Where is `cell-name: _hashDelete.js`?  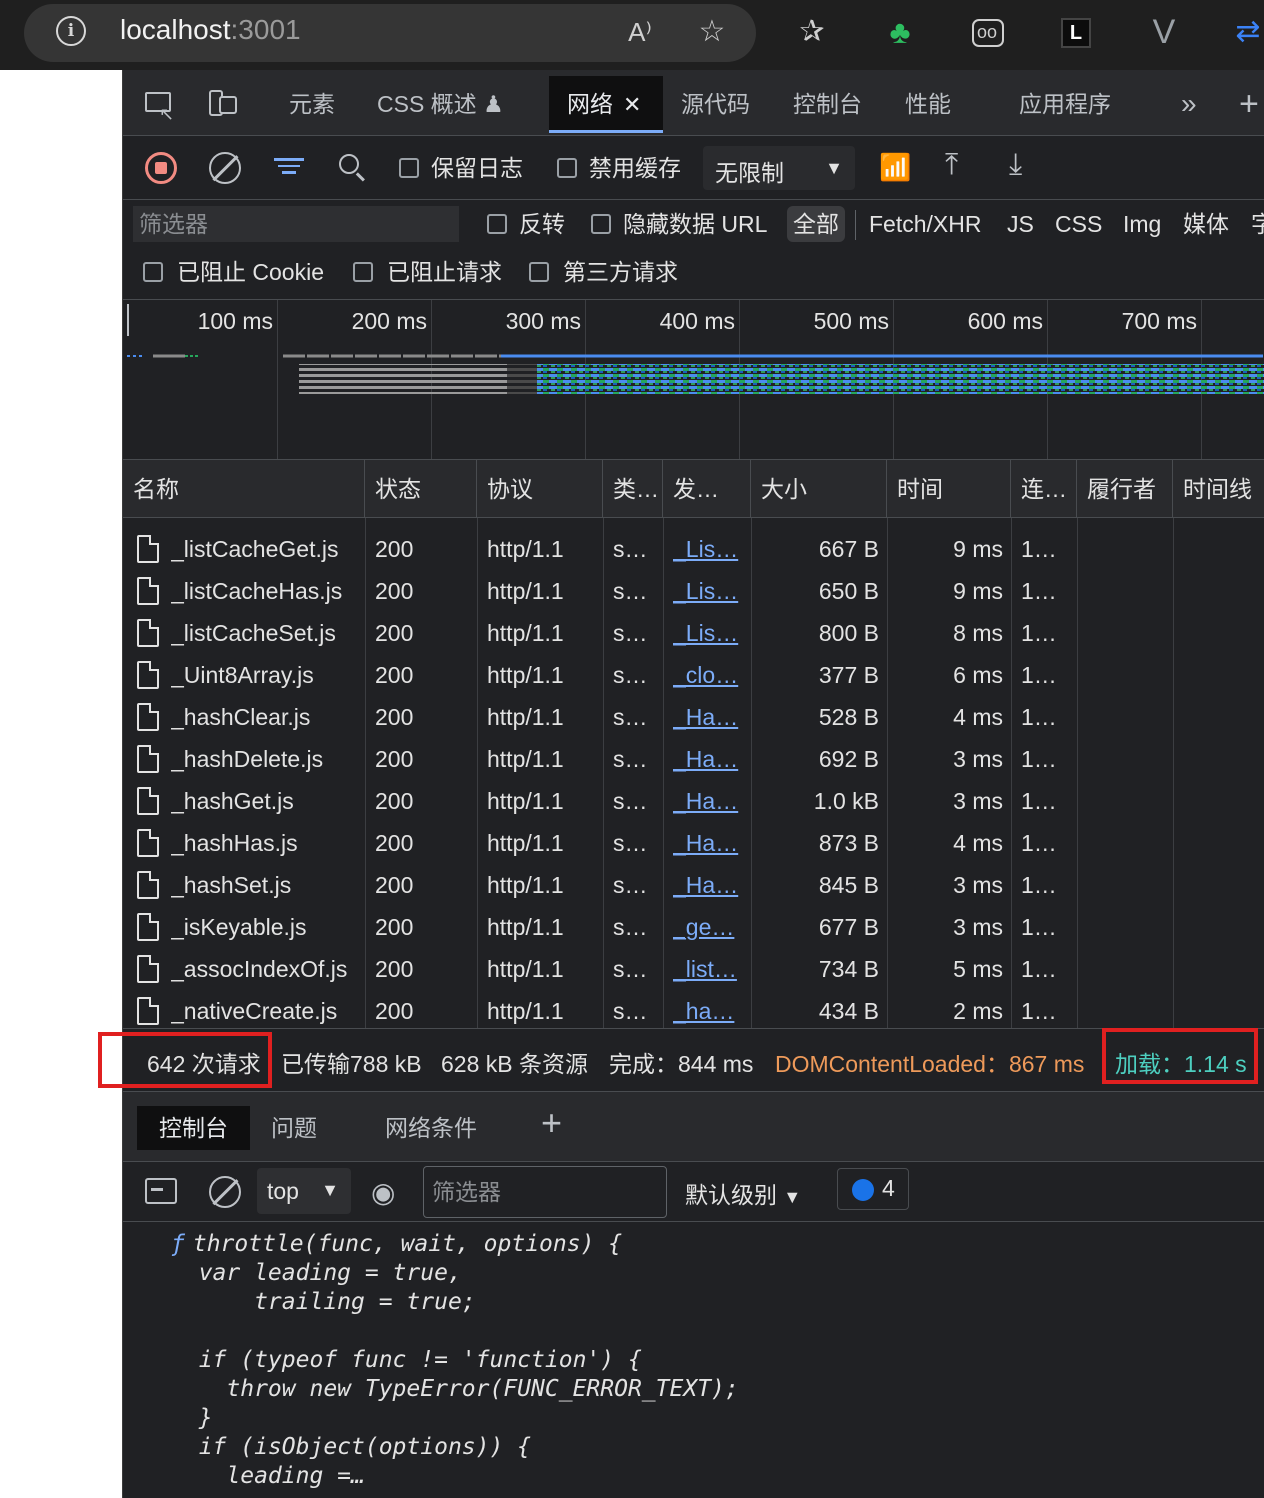 cell-name: _hashDelete.js is located at coordinates (247, 759).